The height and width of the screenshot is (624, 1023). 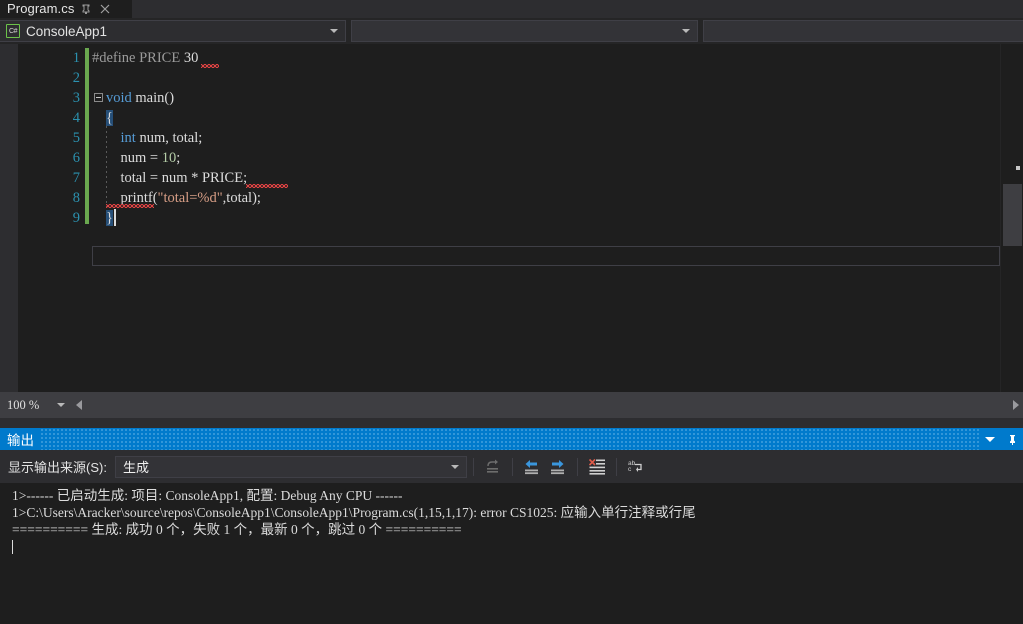 I want to click on code-token-close-brace: }, so click(x=109, y=218).